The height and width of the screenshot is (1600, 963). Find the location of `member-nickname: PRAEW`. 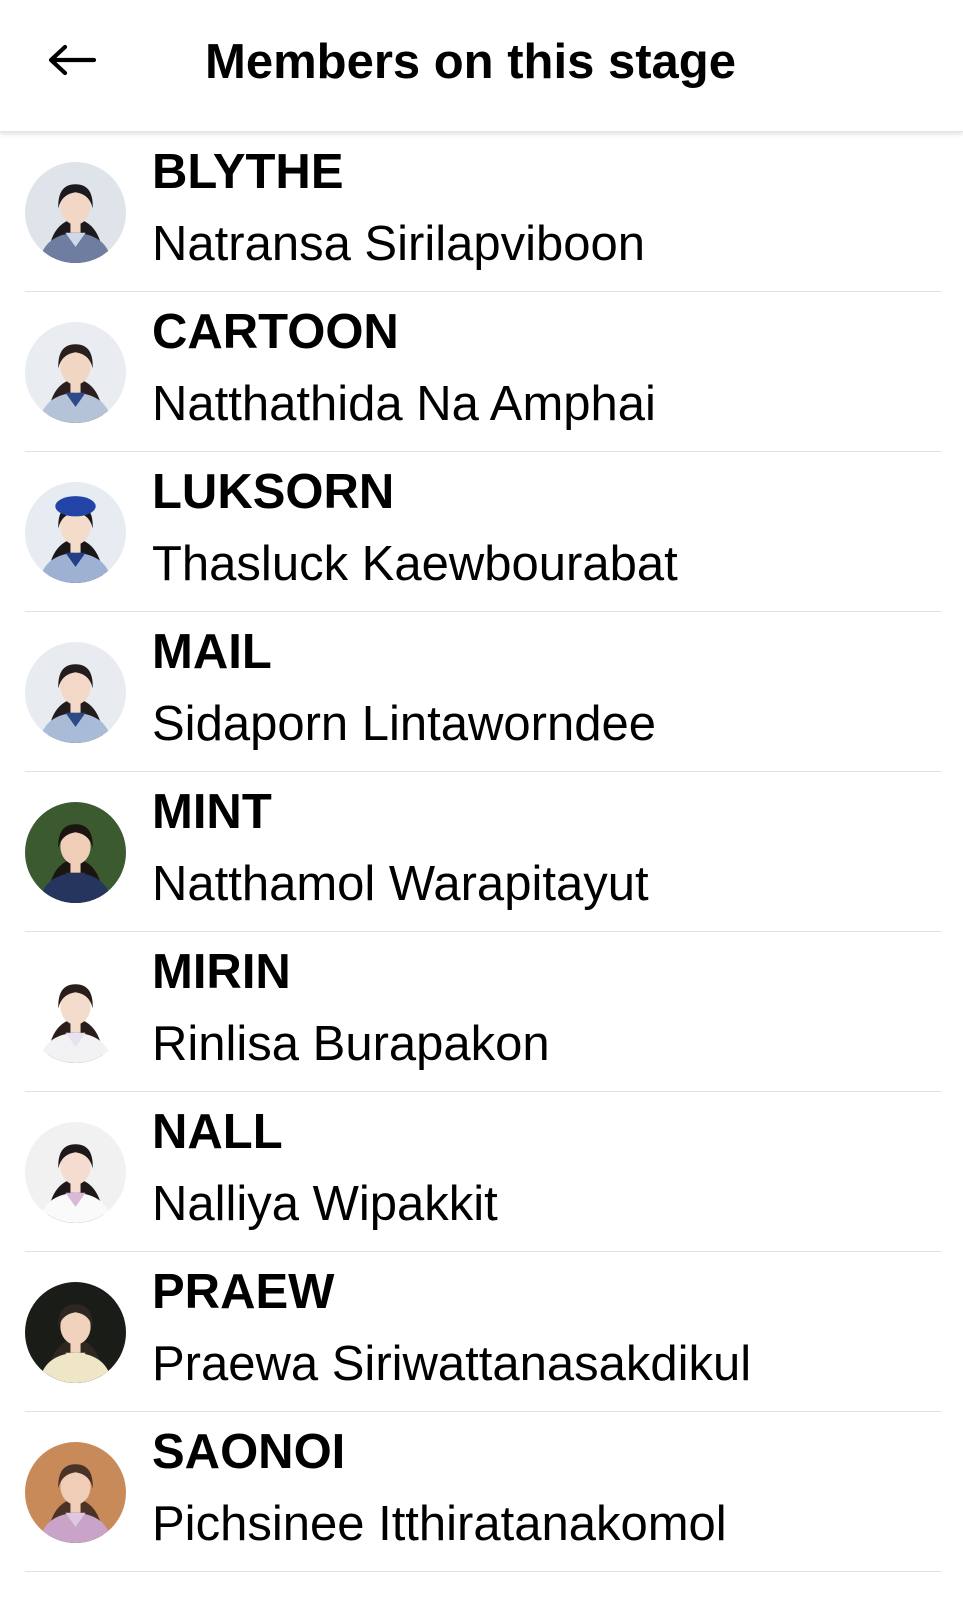

member-nickname: PRAEW is located at coordinates (243, 1292).